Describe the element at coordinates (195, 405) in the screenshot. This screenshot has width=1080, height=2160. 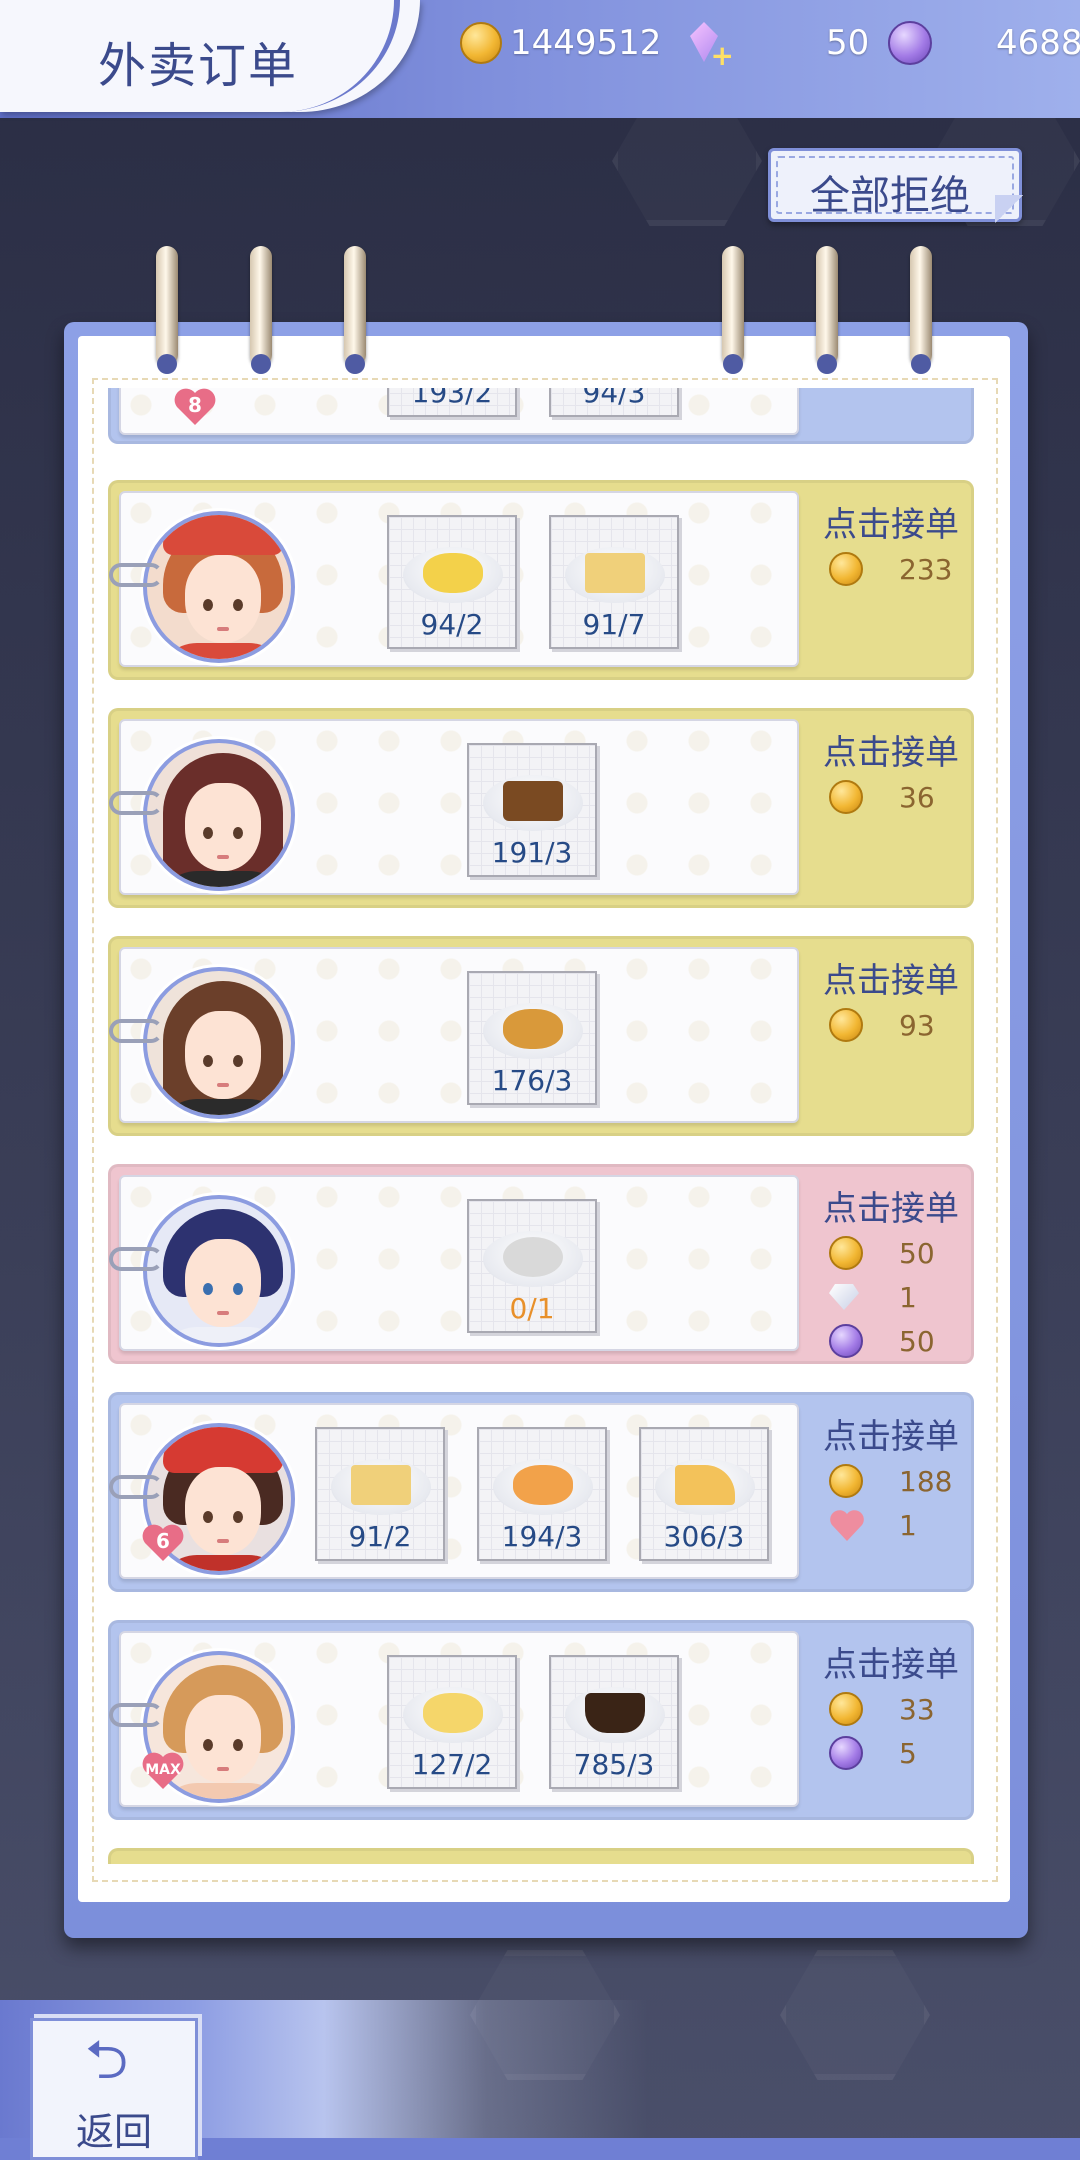
I see `level-value: 8` at that location.